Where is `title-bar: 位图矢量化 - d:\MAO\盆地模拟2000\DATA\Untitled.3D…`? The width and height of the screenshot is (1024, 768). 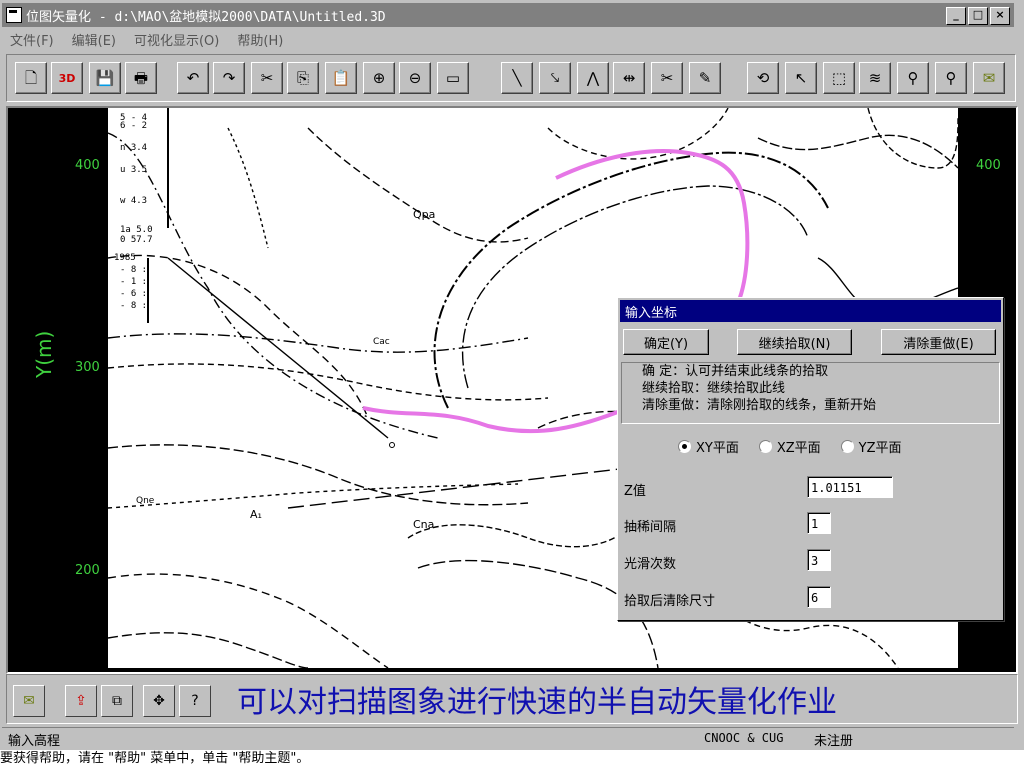 title-bar: 位图矢量化 - d:\MAO\盆地模拟2000\DATA\Untitled.3D… is located at coordinates (508, 15).